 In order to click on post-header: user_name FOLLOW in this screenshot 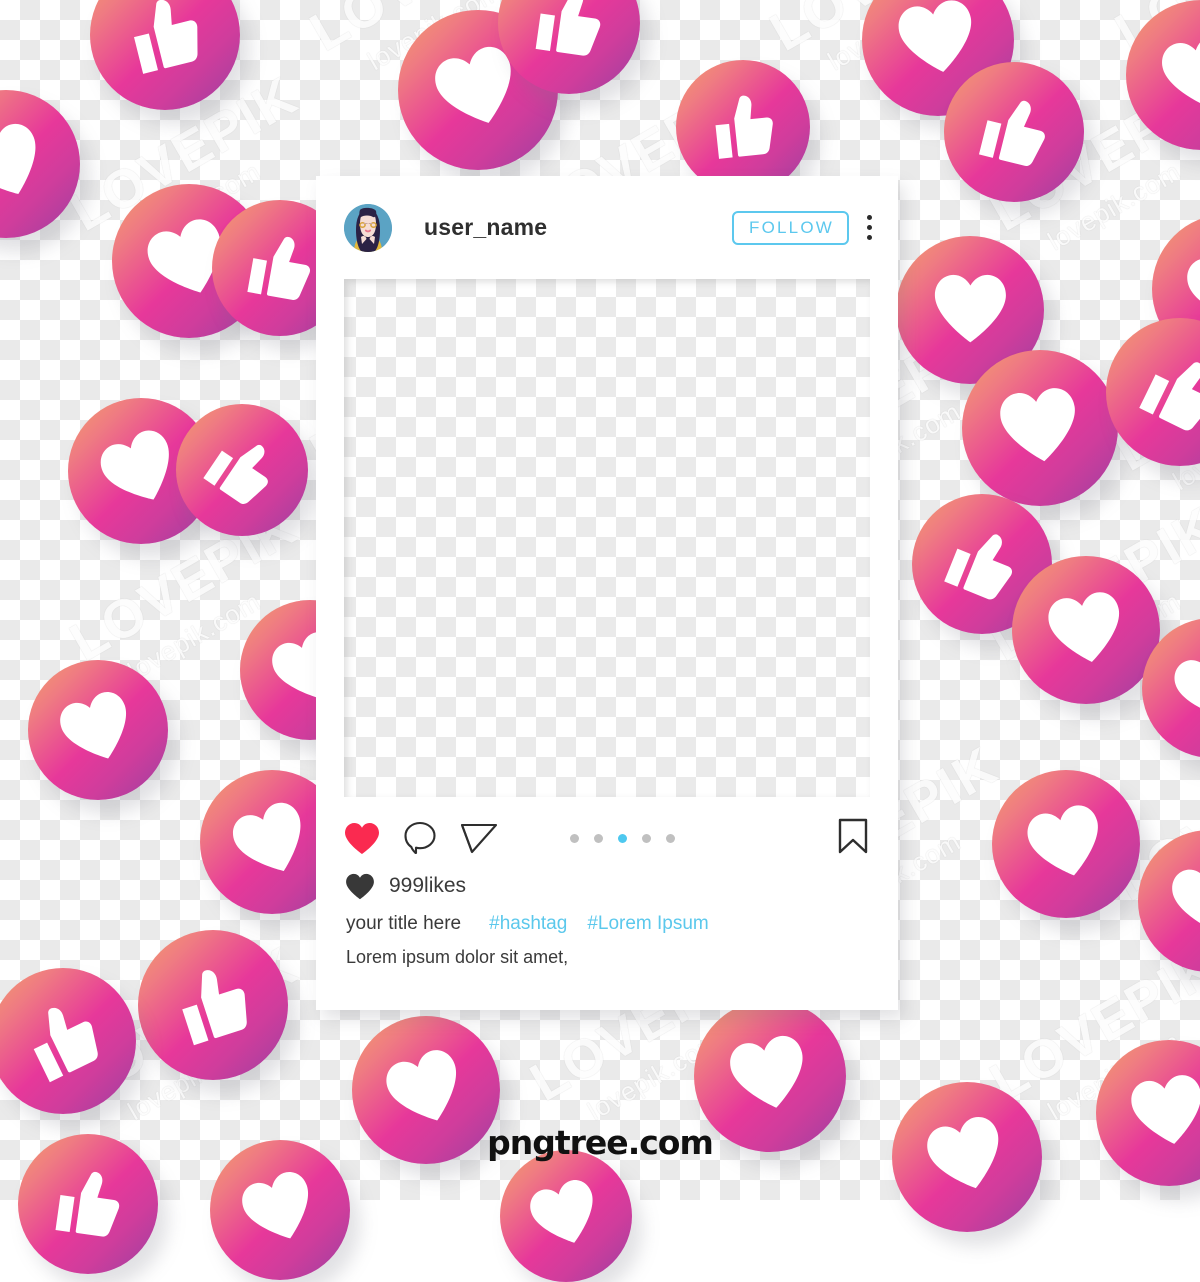, I will do `click(607, 227)`.